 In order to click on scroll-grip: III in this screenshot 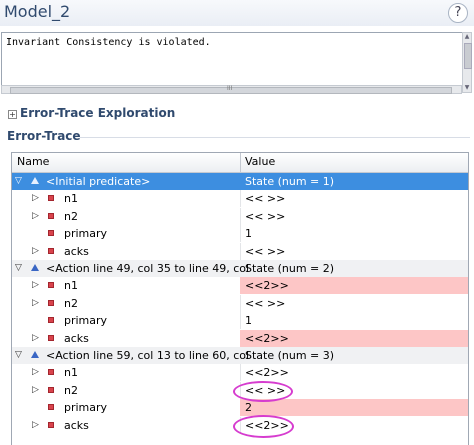, I will do `click(230, 88)`.